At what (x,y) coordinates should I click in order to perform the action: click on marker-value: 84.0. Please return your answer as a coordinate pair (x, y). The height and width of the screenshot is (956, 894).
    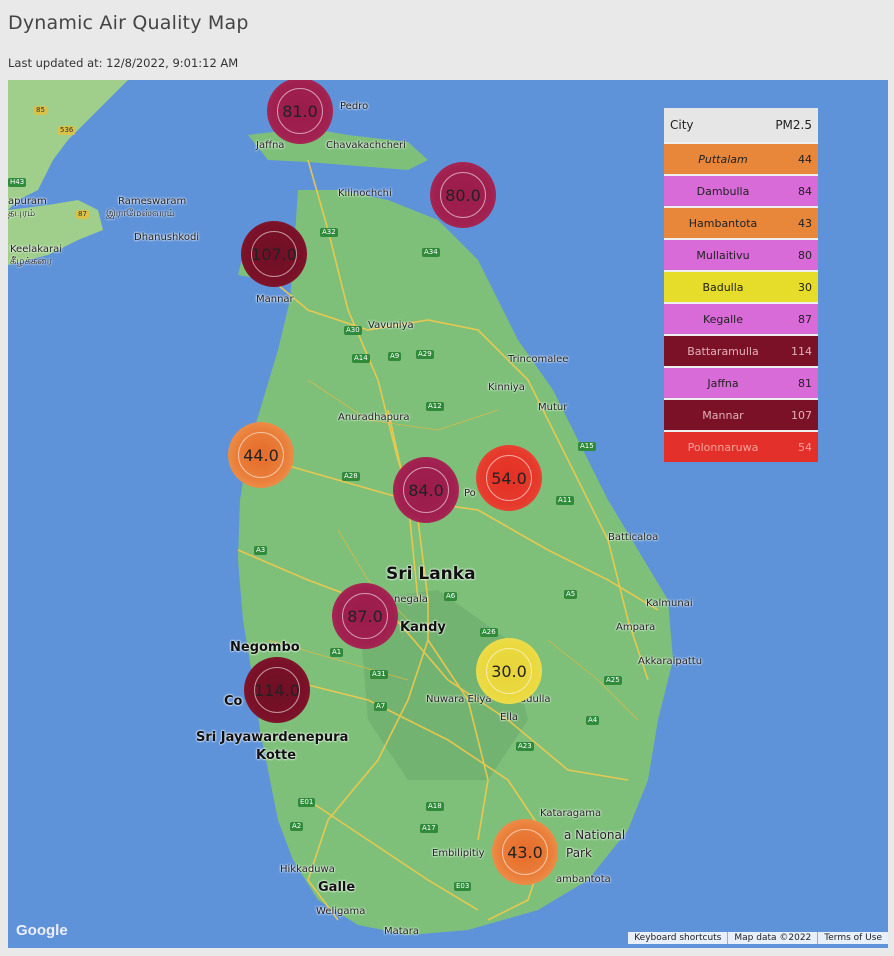
    Looking at the image, I should click on (426, 490).